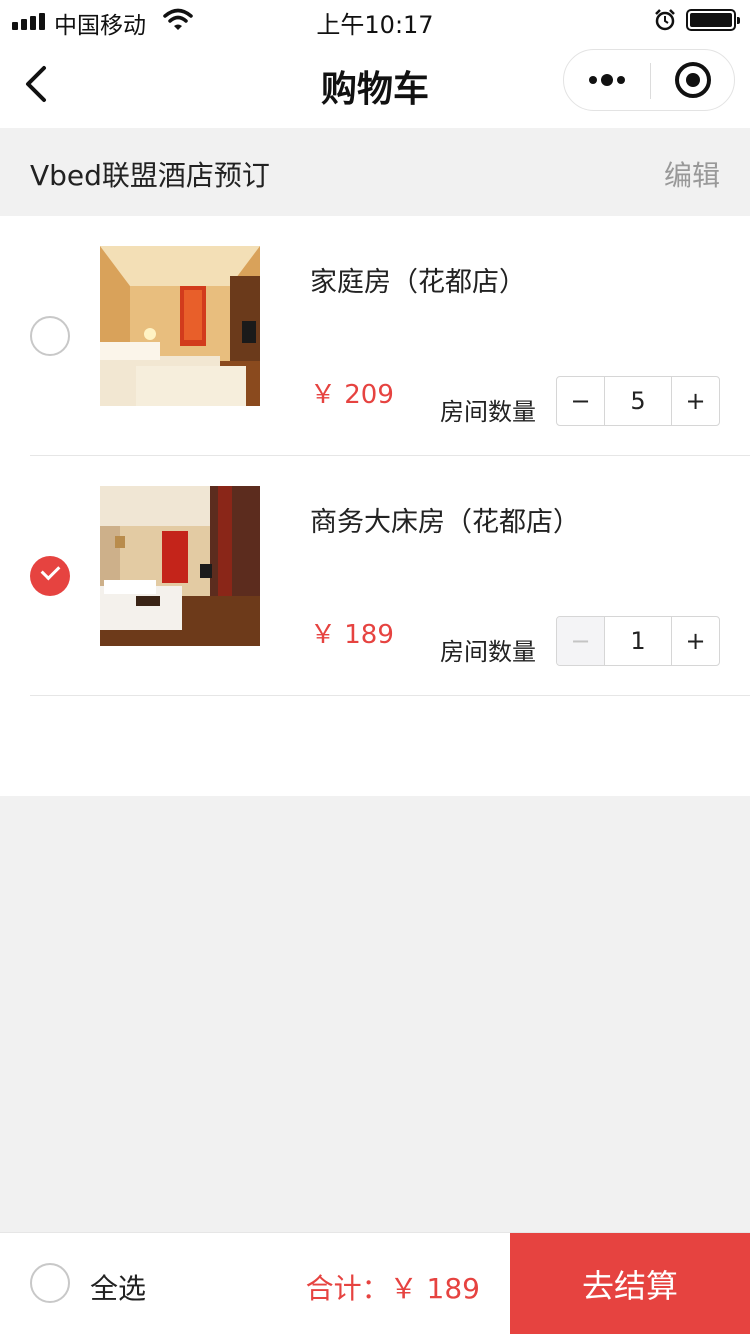 This screenshot has height=1334, width=750. I want to click on status-bar: 中国移动 上午10:17, so click(375, 20).